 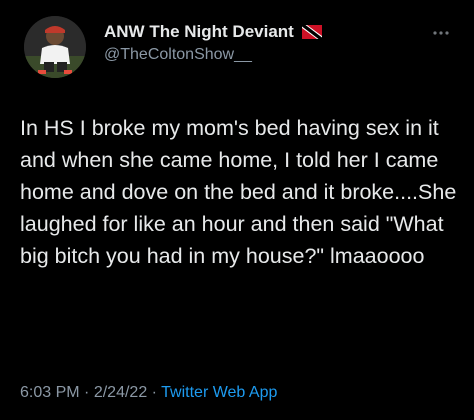 What do you see at coordinates (441, 31) in the screenshot?
I see `more-horizontal-icon` at bounding box center [441, 31].